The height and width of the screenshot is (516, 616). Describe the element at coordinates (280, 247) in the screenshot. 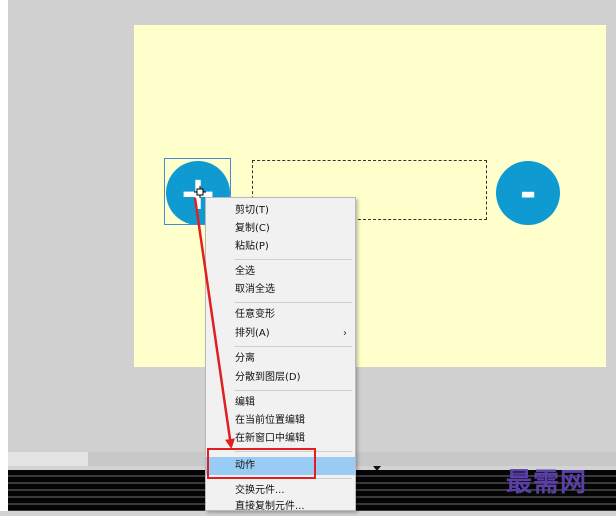

I see `menu-item-paste: 粘贴(P)` at that location.